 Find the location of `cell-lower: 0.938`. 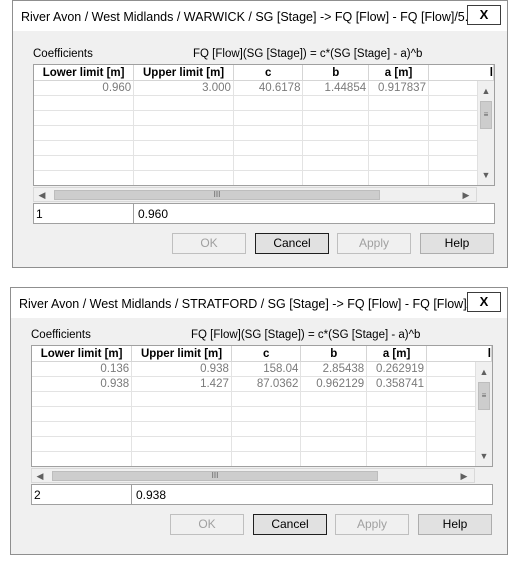

cell-lower: 0.938 is located at coordinates (82, 384).